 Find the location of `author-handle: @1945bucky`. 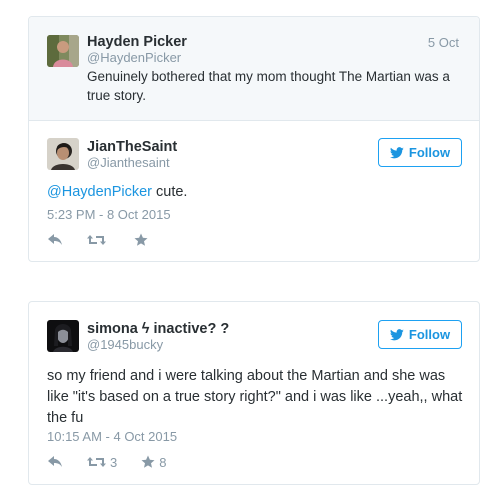

author-handle: @1945bucky is located at coordinates (125, 344).